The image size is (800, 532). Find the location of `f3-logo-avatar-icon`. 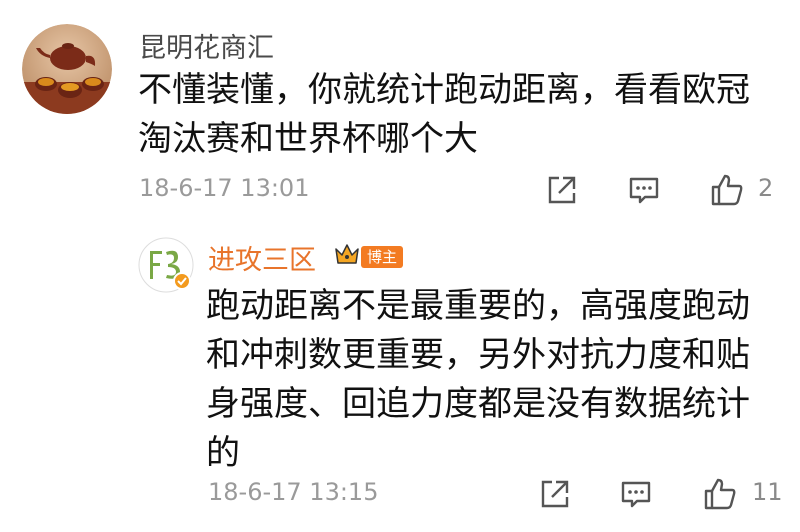

f3-logo-avatar-icon is located at coordinates (166, 265).